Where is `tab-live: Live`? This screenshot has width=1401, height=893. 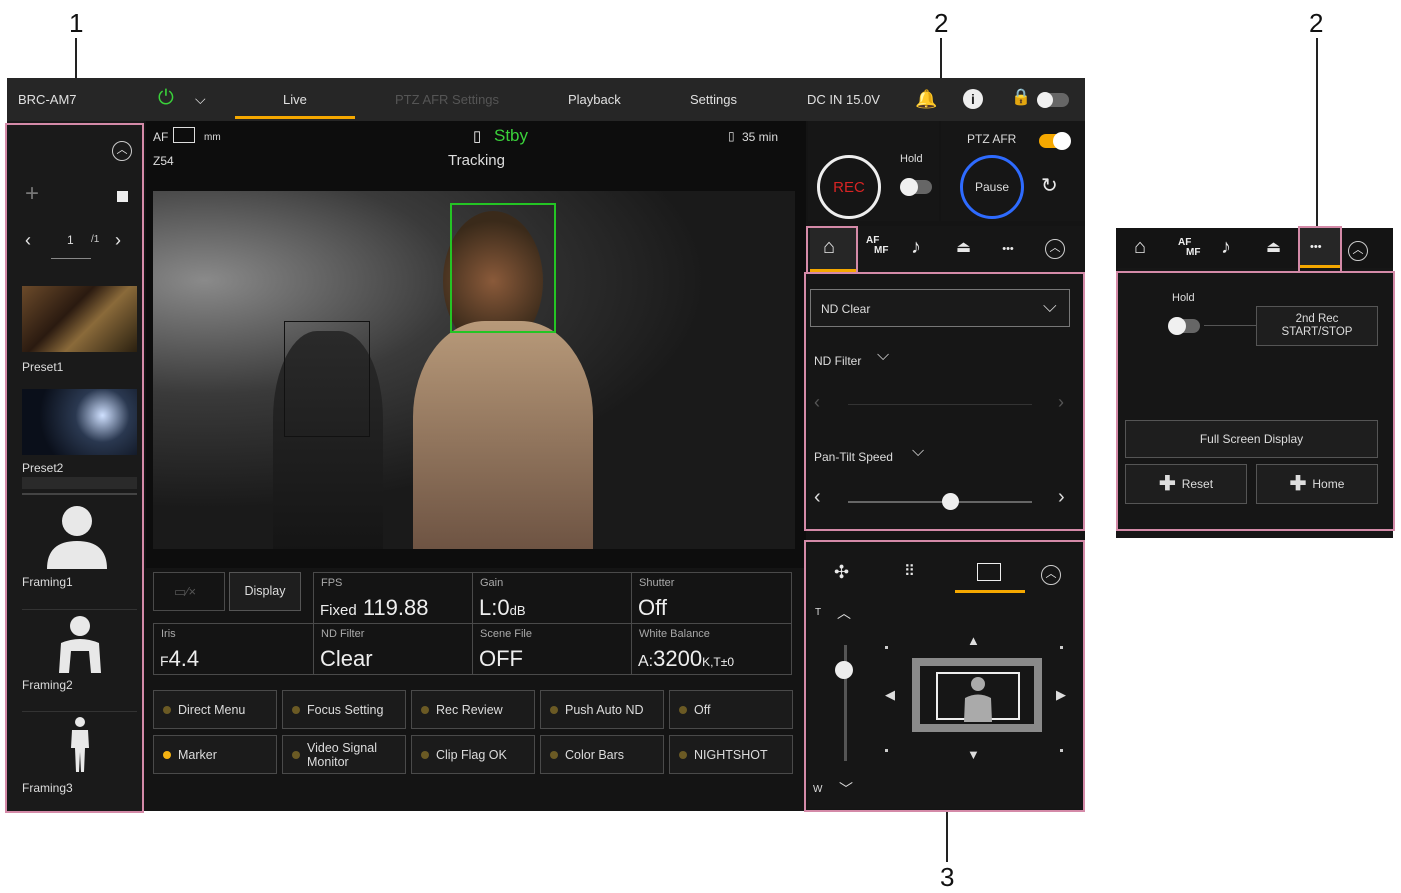 tab-live: Live is located at coordinates (295, 99).